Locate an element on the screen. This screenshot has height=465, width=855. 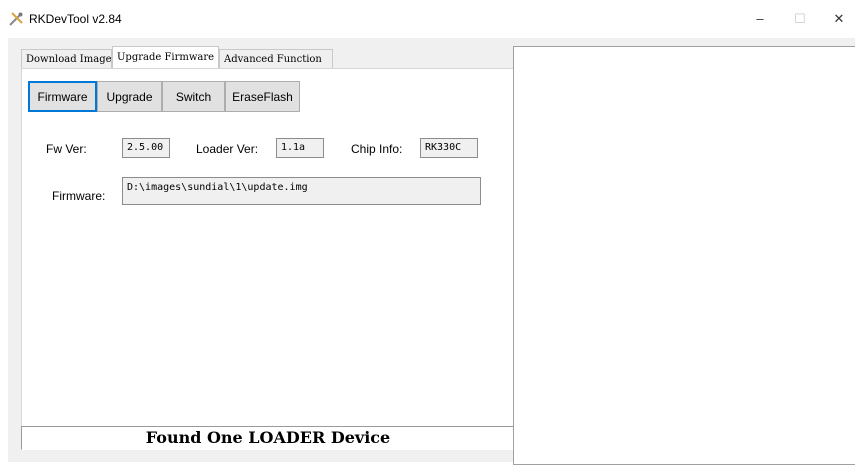
title-bar: RKDevTool v2.84 – ☐ ✕ is located at coordinates (427, 19).